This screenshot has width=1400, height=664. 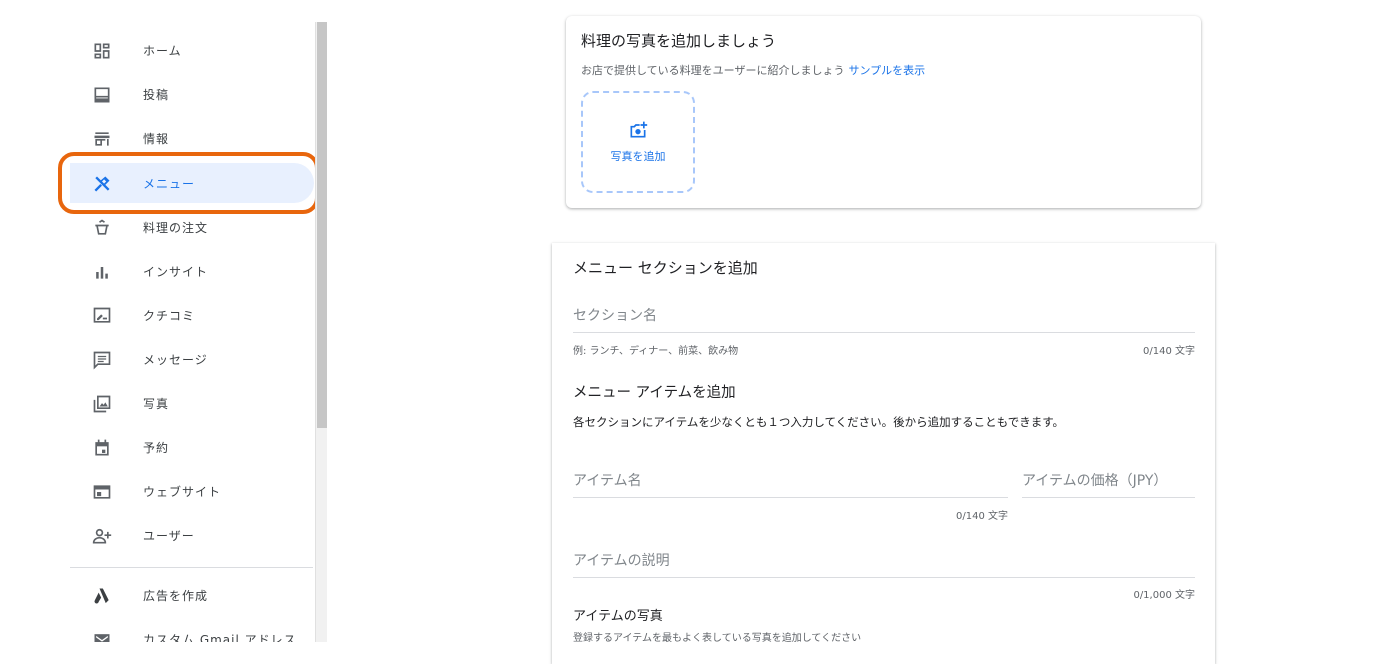 What do you see at coordinates (192, 447) in the screenshot?
I see `sidebar-item-bookings: 予約` at bounding box center [192, 447].